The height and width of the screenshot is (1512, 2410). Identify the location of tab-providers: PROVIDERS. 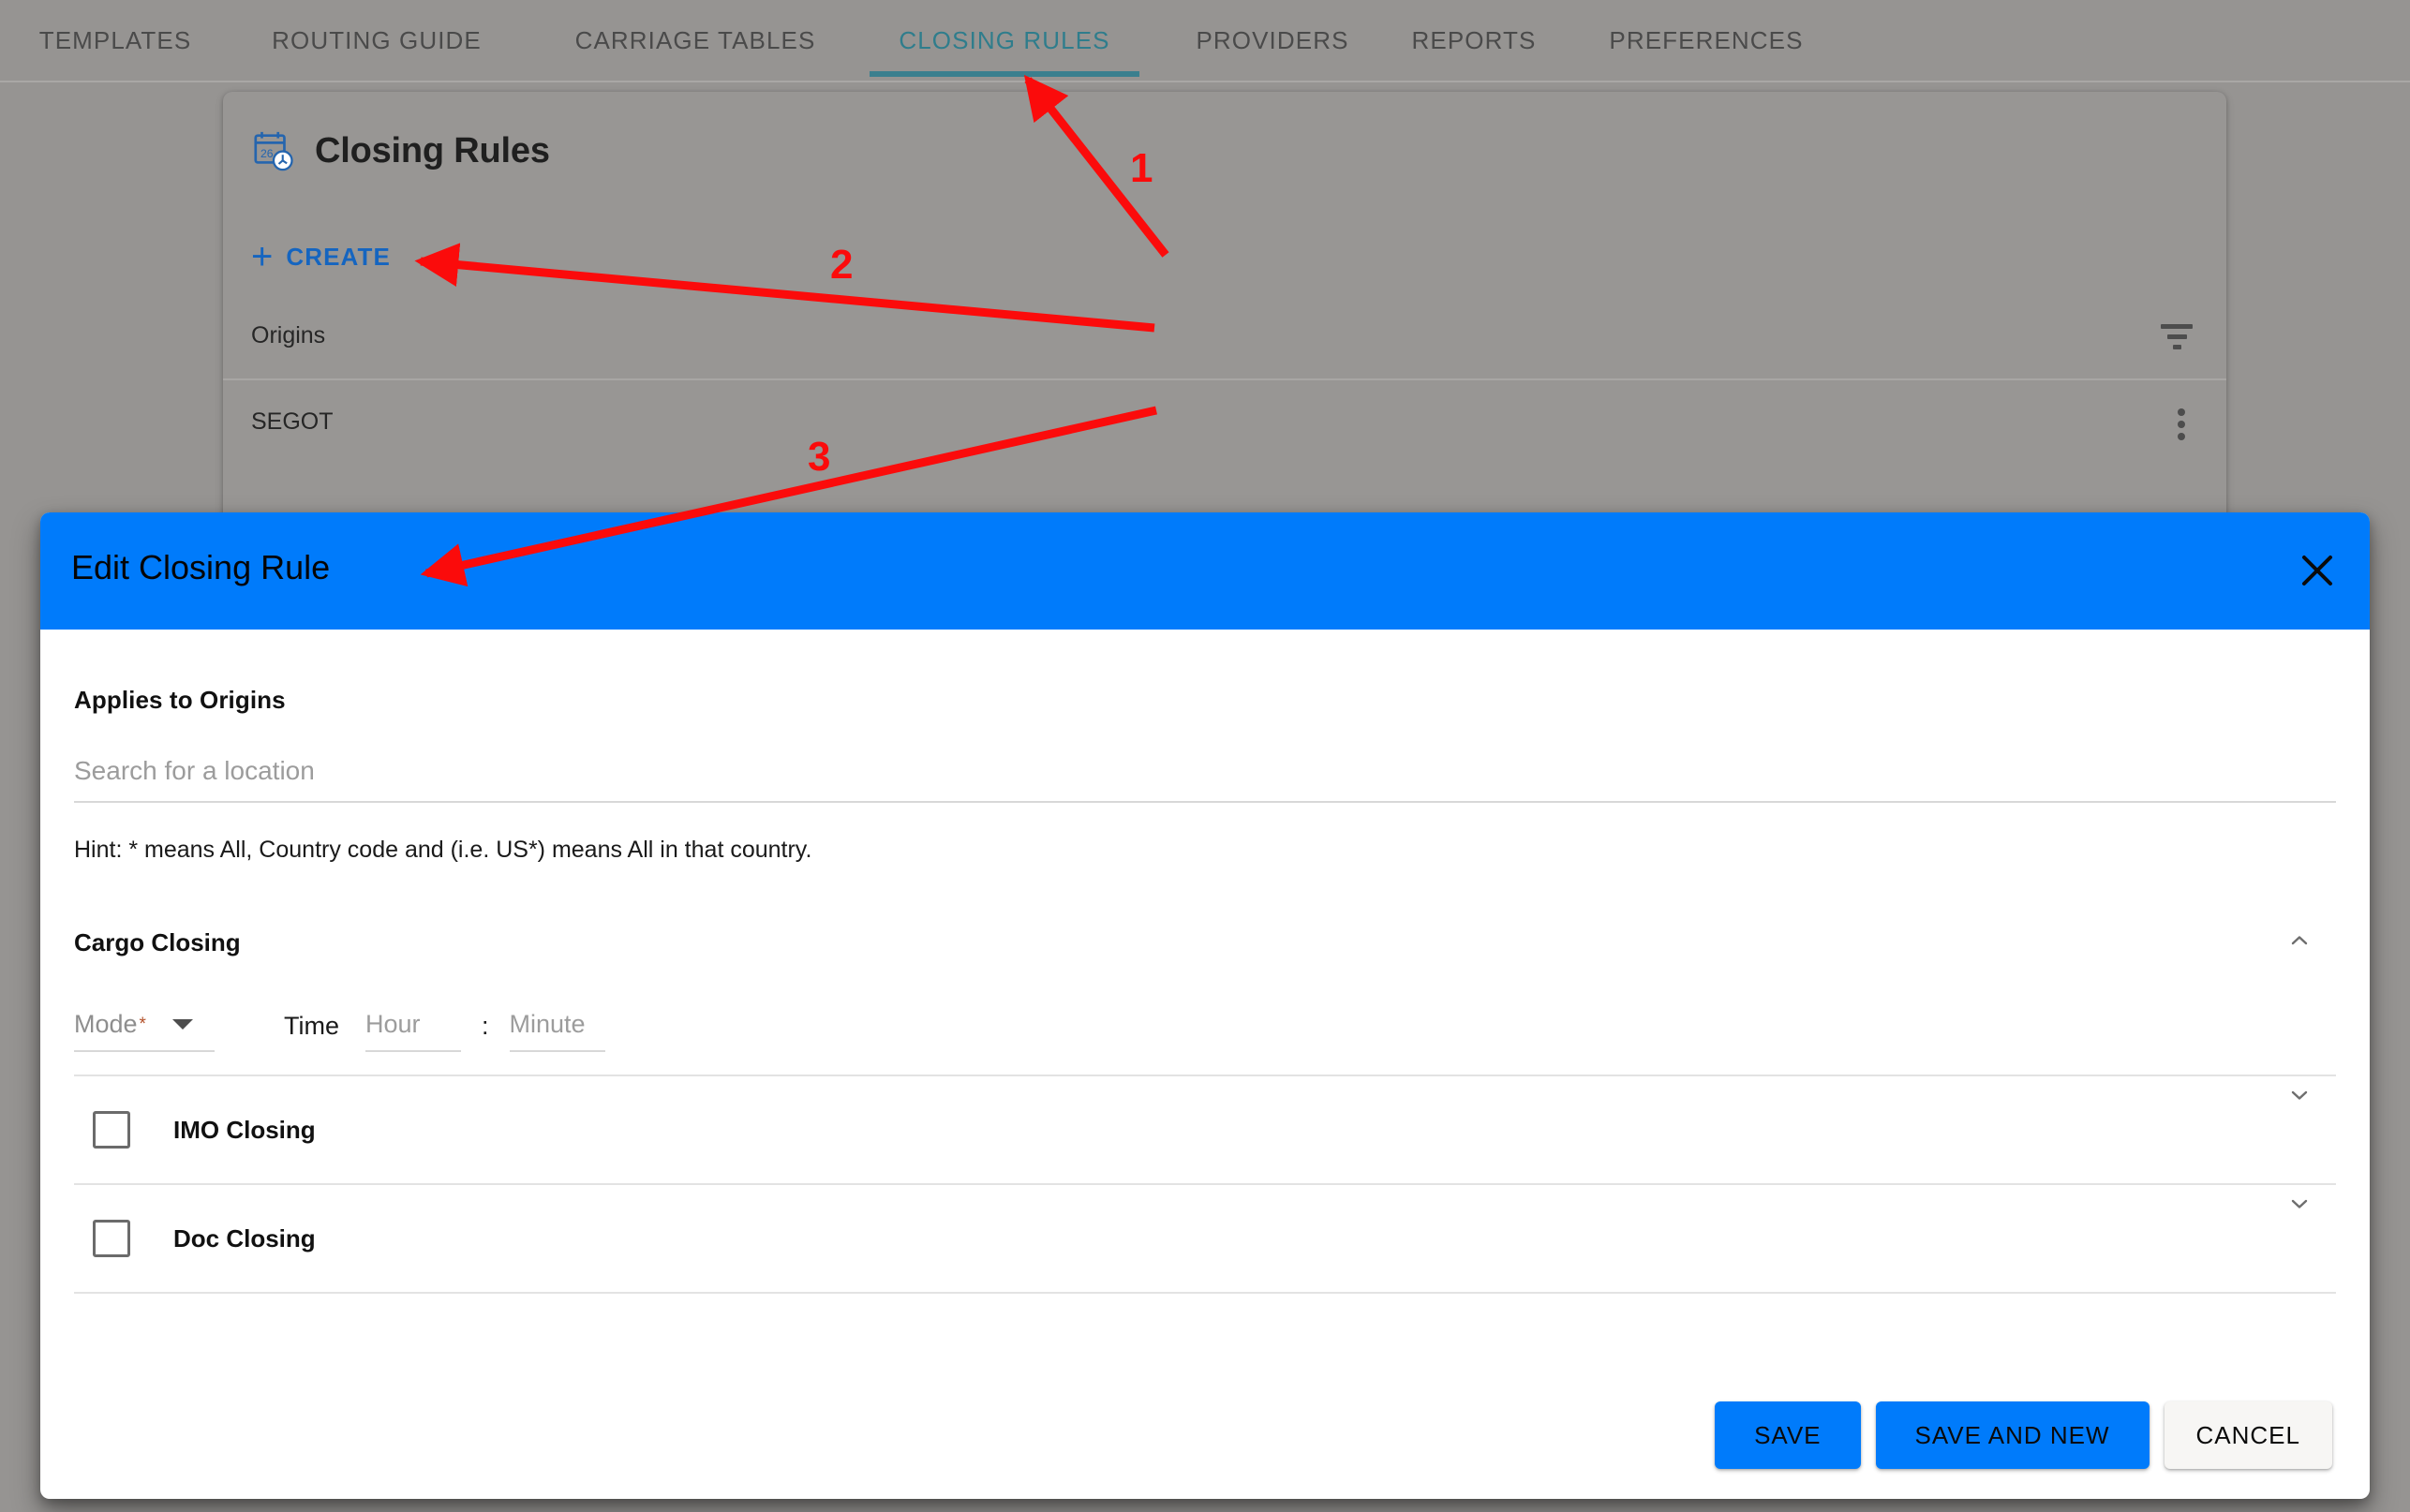
(1272, 40).